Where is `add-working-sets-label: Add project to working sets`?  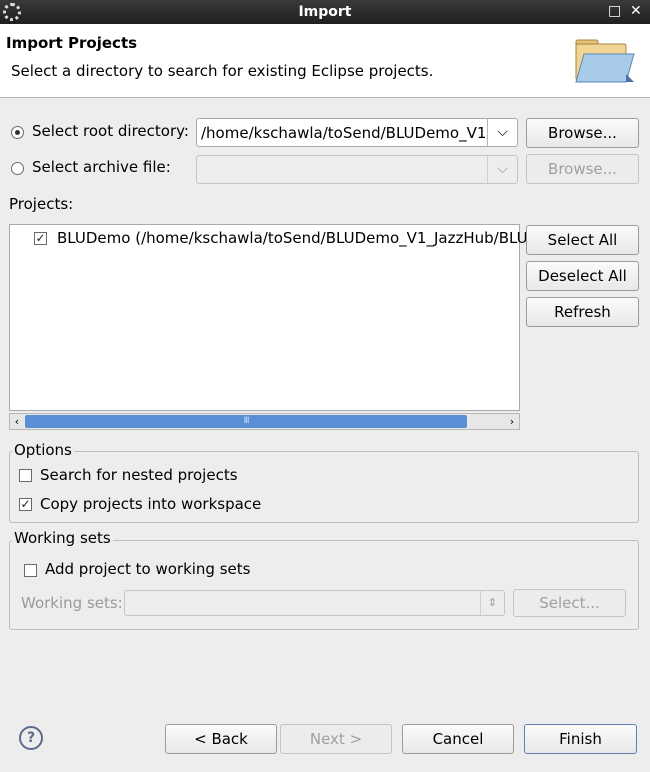
add-working-sets-label: Add project to working sets is located at coordinates (148, 569).